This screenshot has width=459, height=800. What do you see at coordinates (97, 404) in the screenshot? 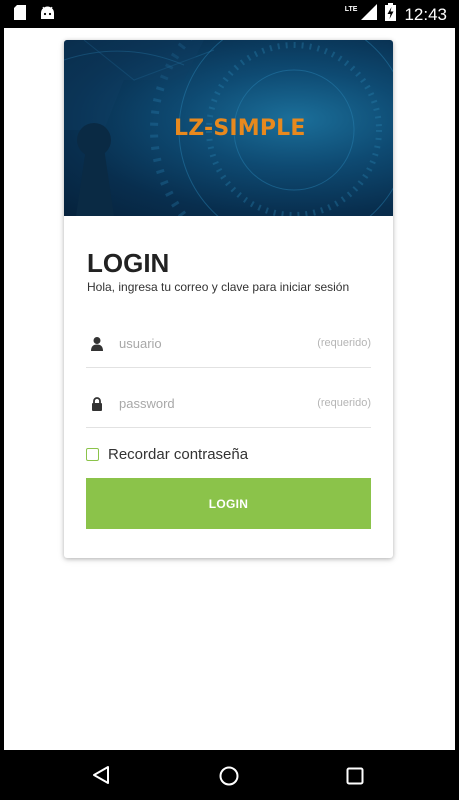
I see `lock-icon` at bounding box center [97, 404].